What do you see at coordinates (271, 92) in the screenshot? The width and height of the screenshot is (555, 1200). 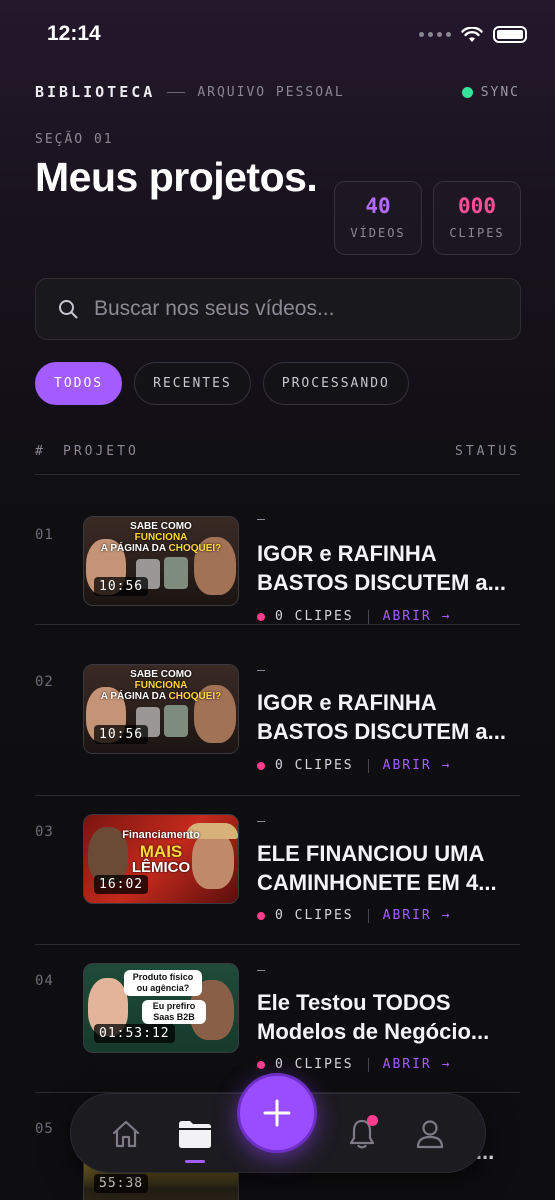 I see `subtitle-label: ARQUIVO PESSOAL` at bounding box center [271, 92].